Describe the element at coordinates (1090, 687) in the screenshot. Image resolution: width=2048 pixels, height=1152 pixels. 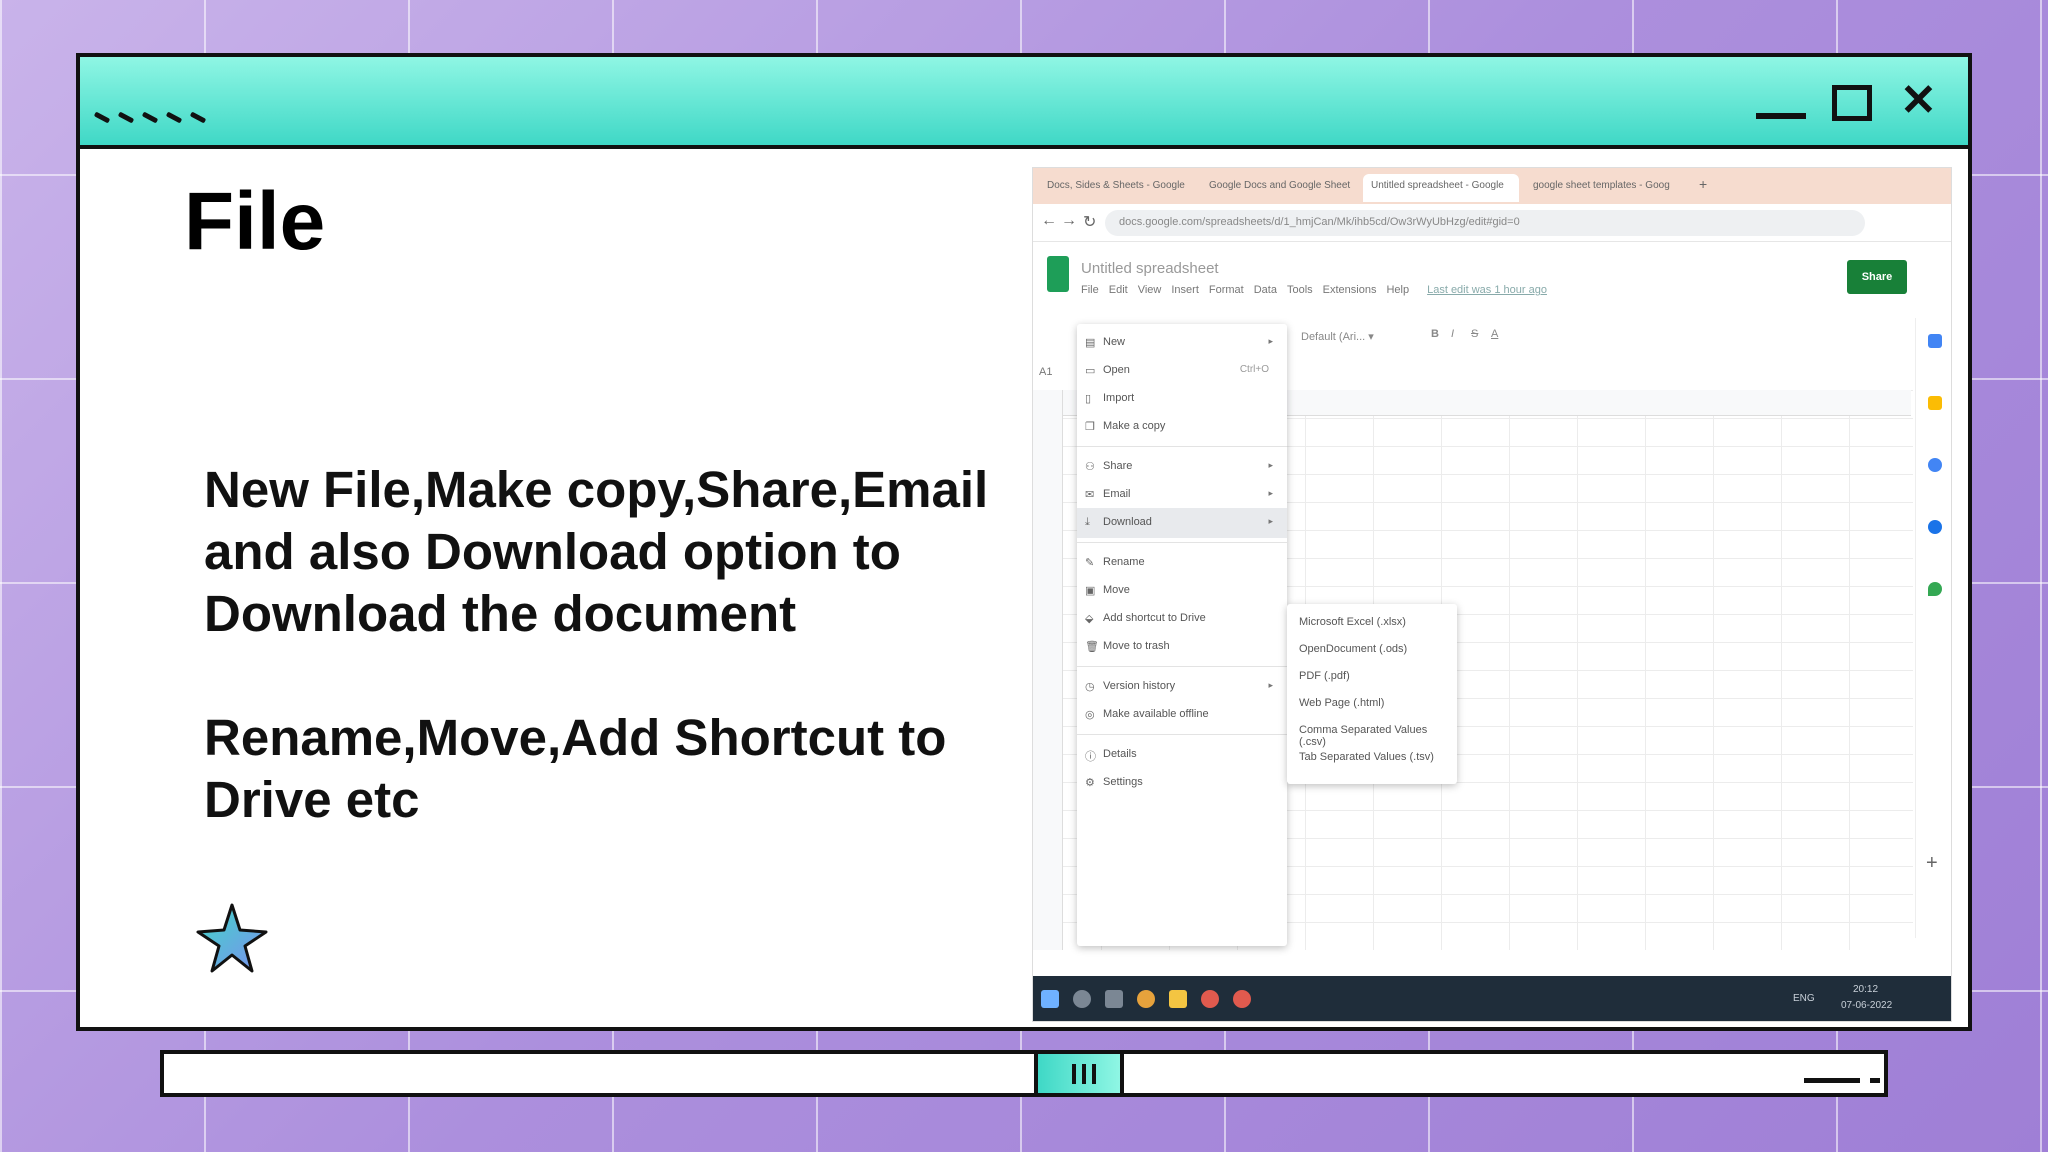
I see `history-icon: ◷` at that location.